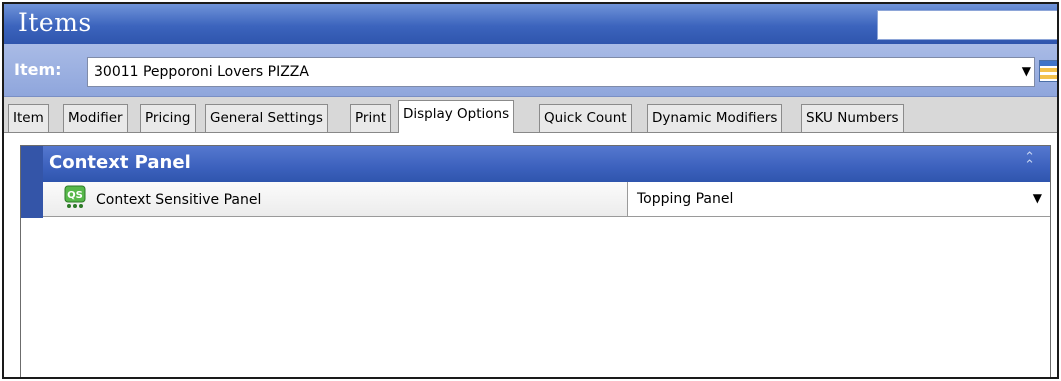  What do you see at coordinates (201, 72) in the screenshot?
I see `item-dropdown-value: 30011 Pepporoni Lovers PIZZA` at bounding box center [201, 72].